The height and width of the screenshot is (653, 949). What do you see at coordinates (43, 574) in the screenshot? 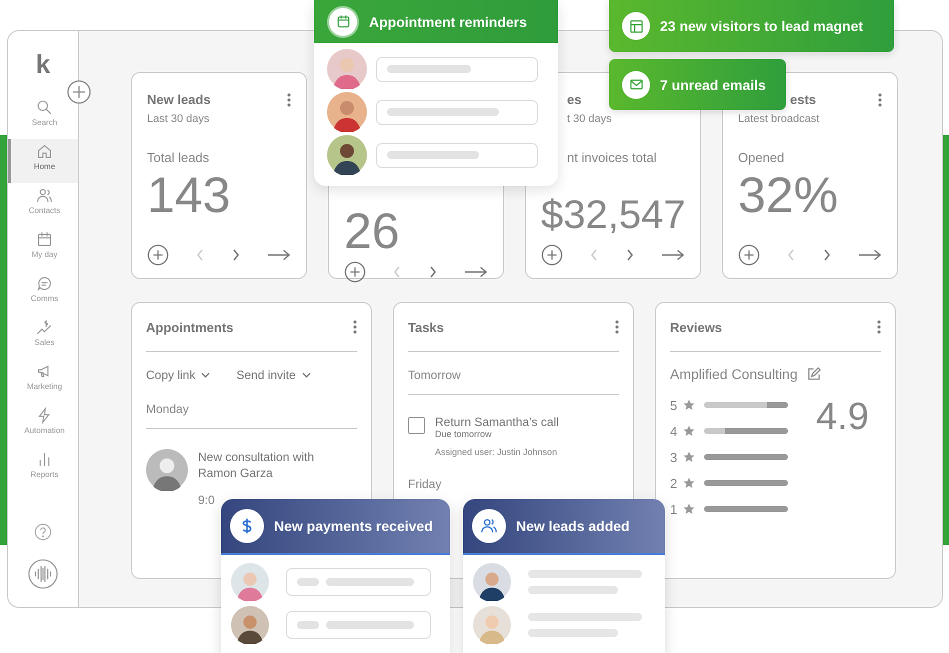
I see `voice-icon` at bounding box center [43, 574].